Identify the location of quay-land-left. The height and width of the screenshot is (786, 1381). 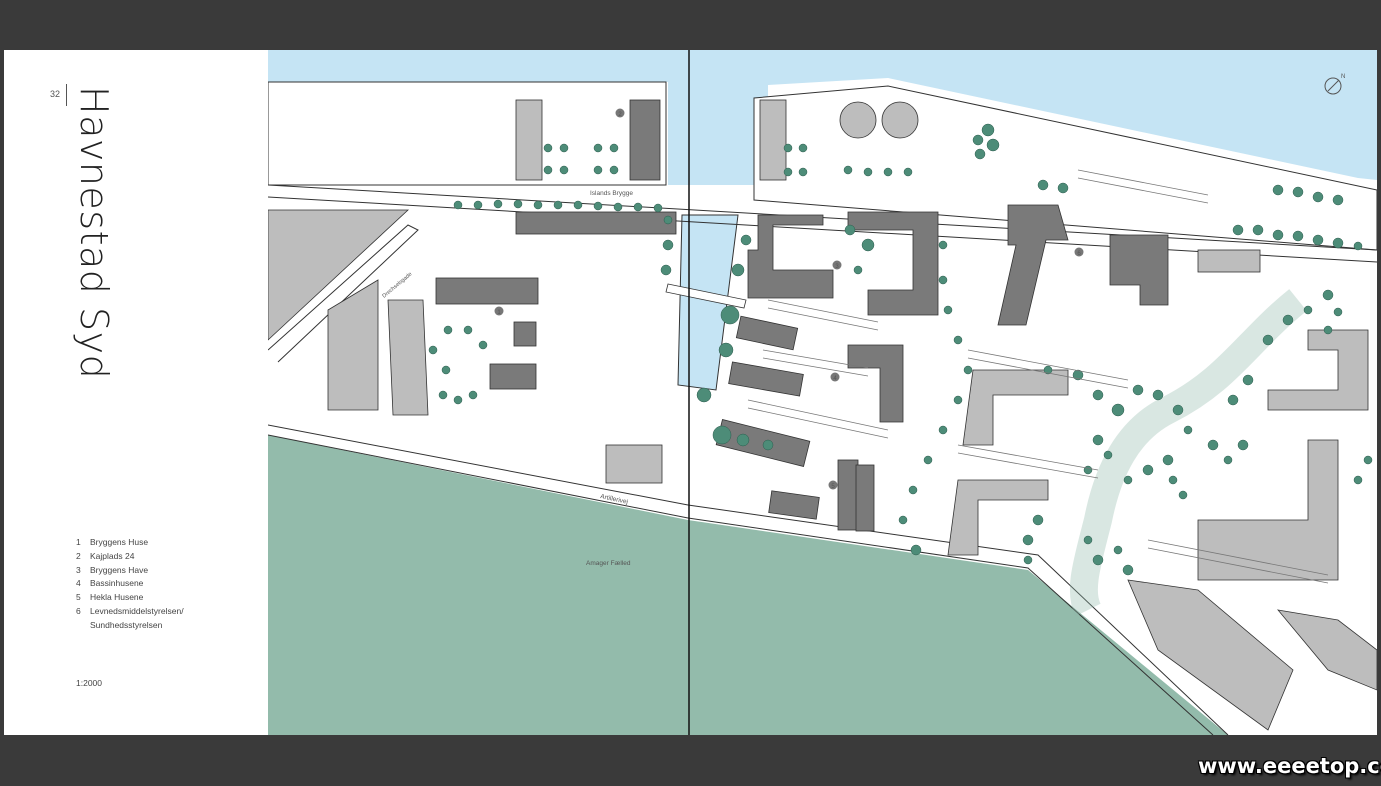
(467, 133).